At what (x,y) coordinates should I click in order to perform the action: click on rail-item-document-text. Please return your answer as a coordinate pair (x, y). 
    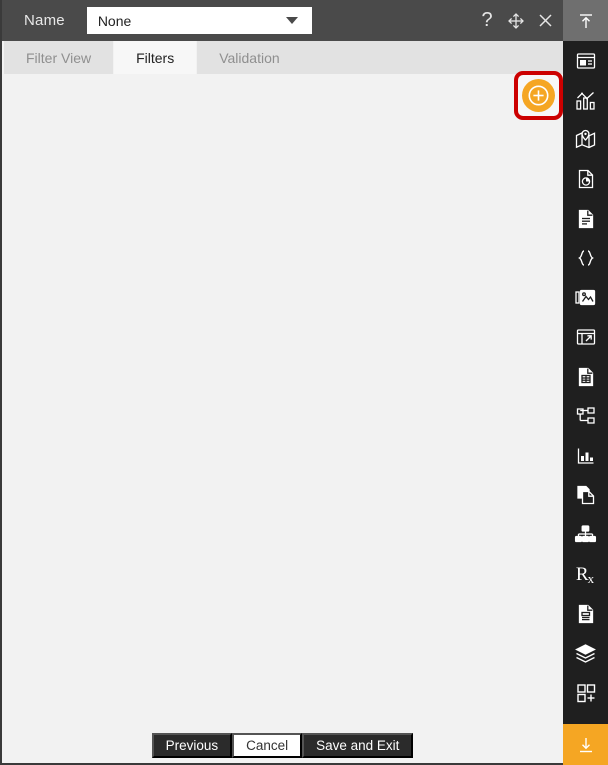
    Looking at the image, I should click on (585, 219).